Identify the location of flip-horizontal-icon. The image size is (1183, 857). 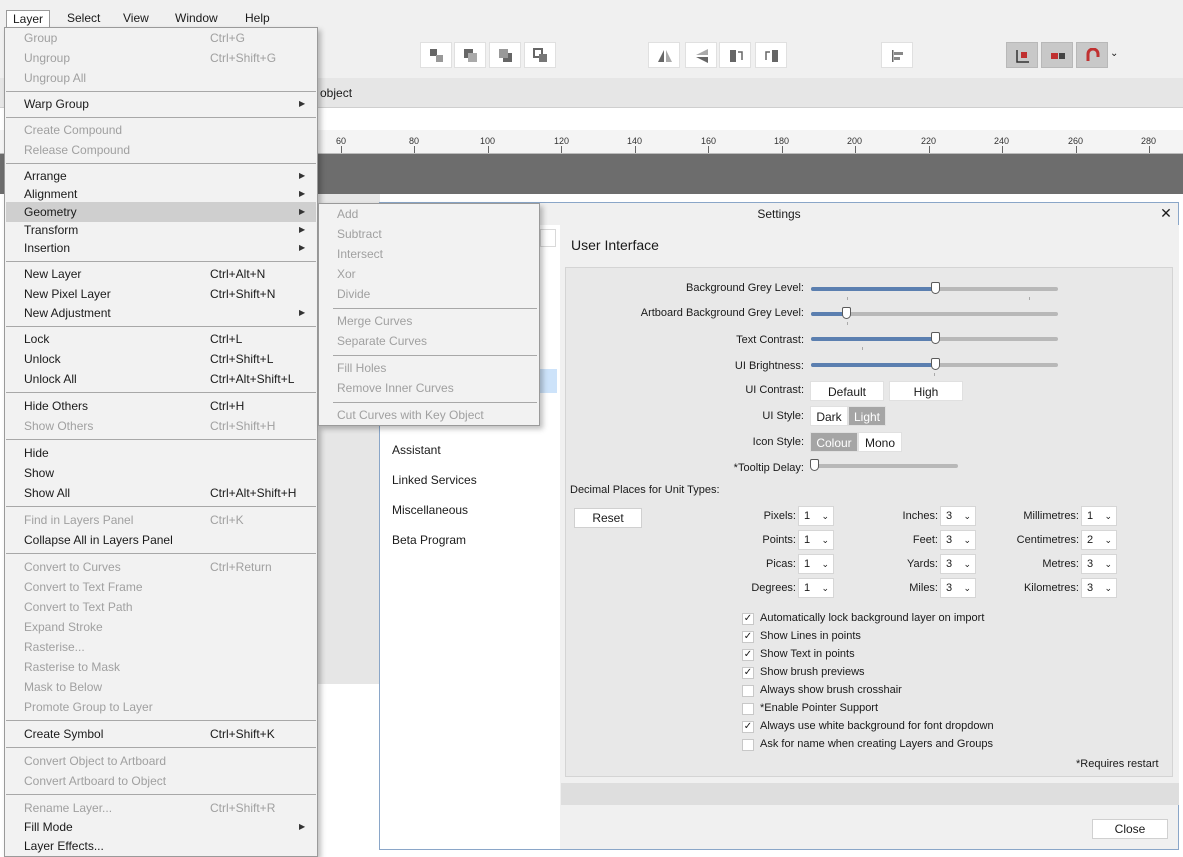
(664, 55).